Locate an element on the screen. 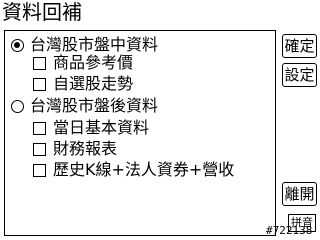 The width and height of the screenshot is (320, 240). watermark: #722138 is located at coordinates (289, 230).